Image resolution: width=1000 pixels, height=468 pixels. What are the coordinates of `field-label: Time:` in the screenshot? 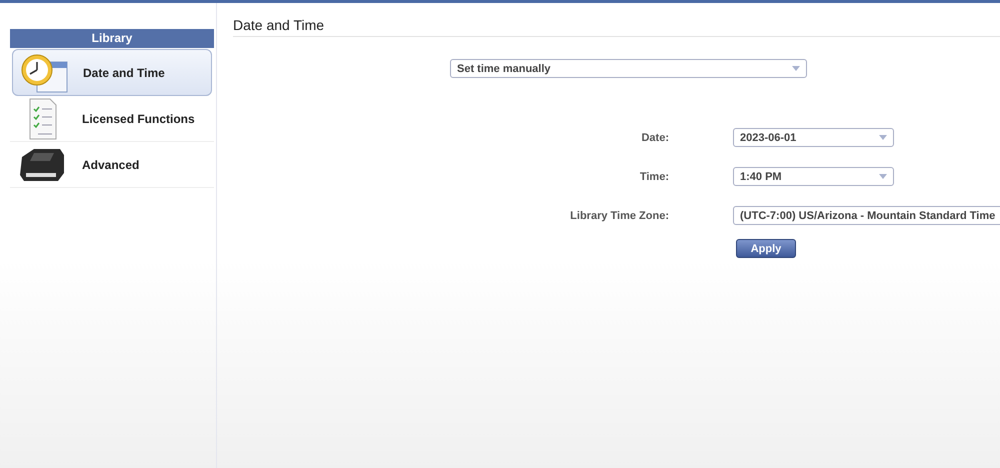 It's located at (653, 176).